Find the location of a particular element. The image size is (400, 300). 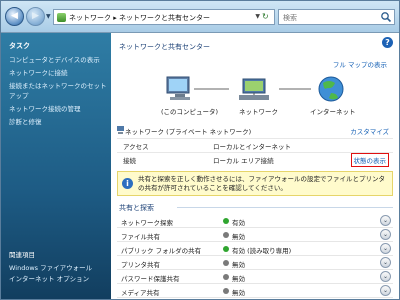

address-dropdown-icon: ▼ is located at coordinates (257, 16).